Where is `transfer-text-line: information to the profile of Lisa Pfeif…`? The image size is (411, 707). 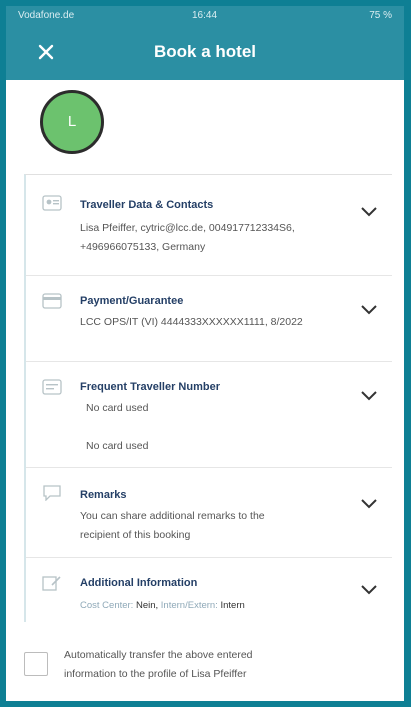
transfer-text-line: information to the profile of Lisa Pfeif… is located at coordinates (155, 674).